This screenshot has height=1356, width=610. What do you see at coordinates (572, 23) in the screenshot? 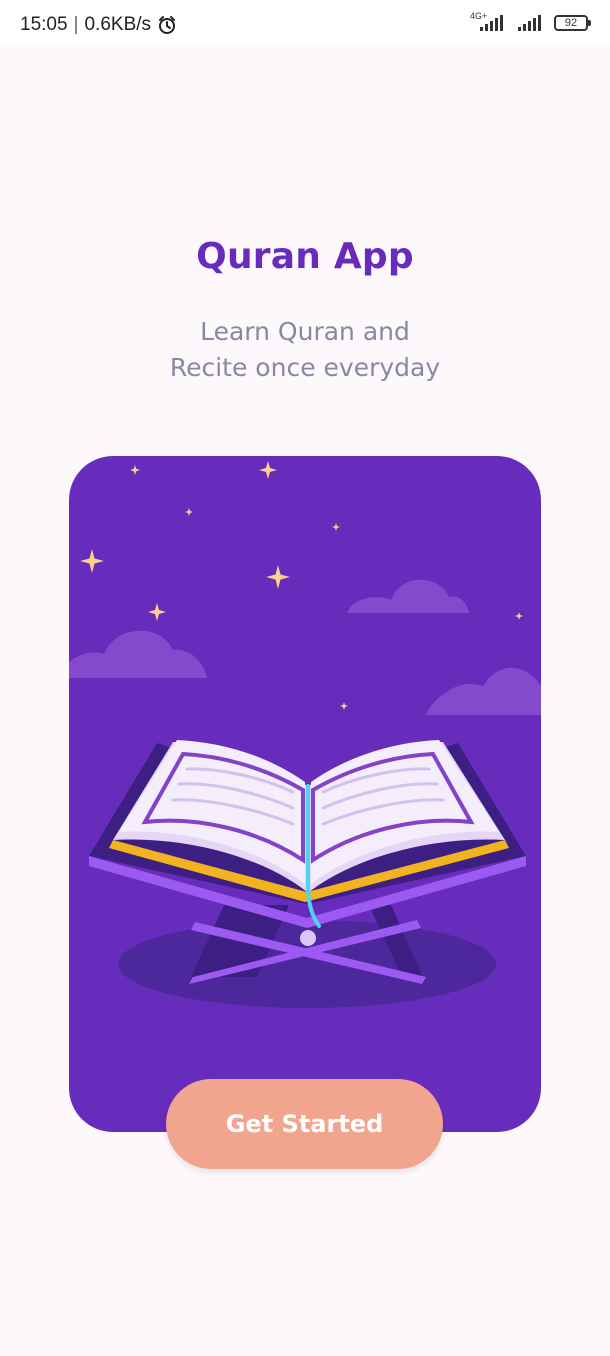
I see `battery-icon: 92` at bounding box center [572, 23].